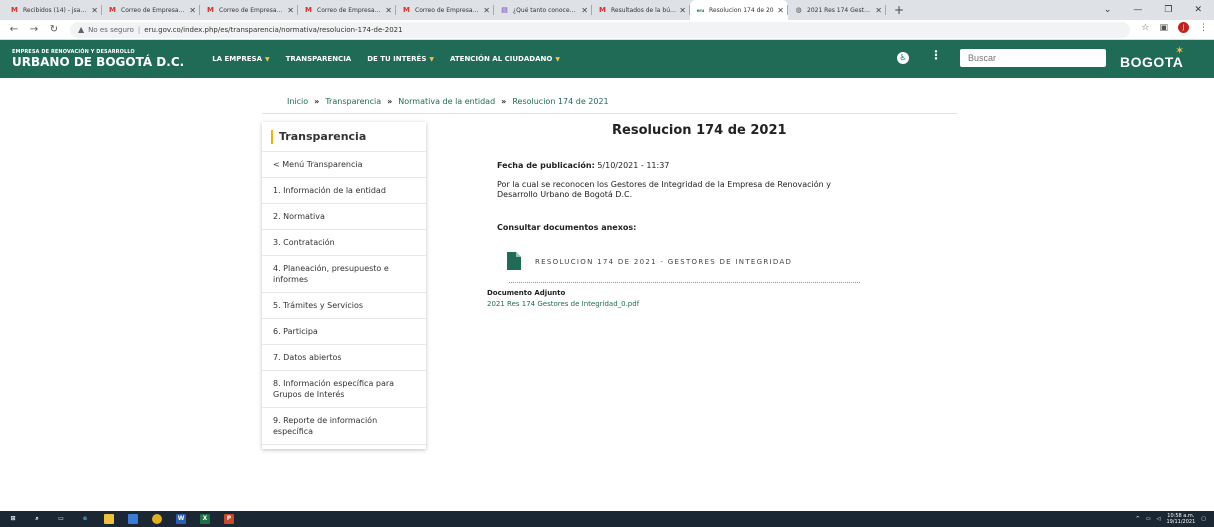 This screenshot has width=1214, height=527. What do you see at coordinates (397, 59) in the screenshot?
I see `nav-item-label: DE TU INTERÉS` at bounding box center [397, 59].